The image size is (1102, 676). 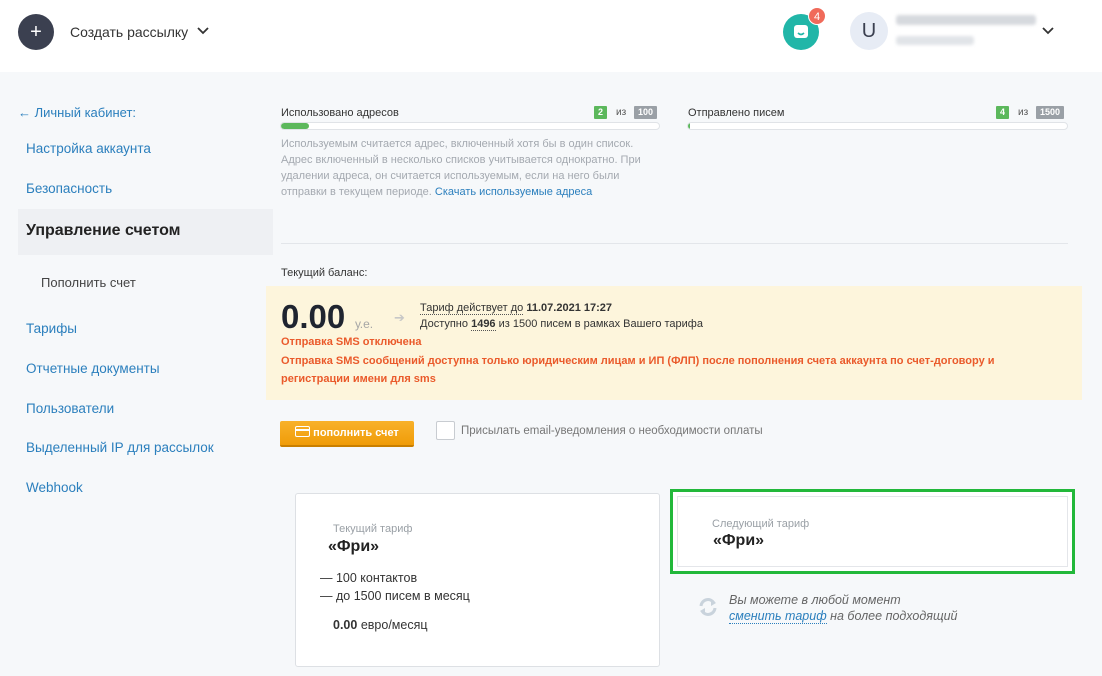 I want to click on next-tariff-sub: Следующий тариф, so click(x=761, y=524).